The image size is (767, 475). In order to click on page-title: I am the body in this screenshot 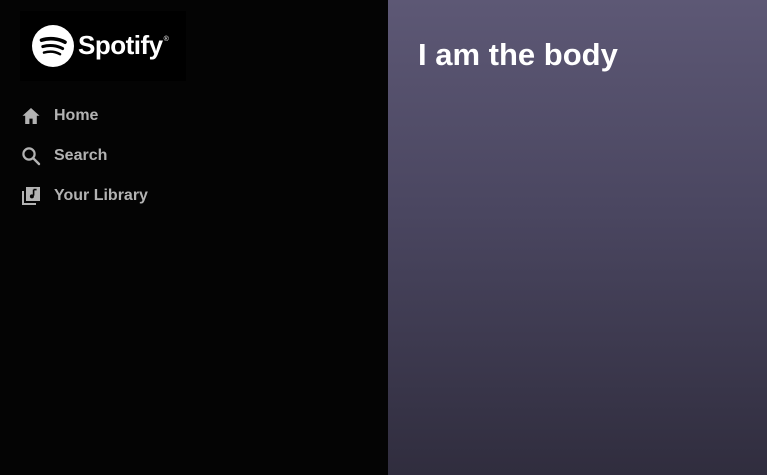, I will do `click(518, 54)`.